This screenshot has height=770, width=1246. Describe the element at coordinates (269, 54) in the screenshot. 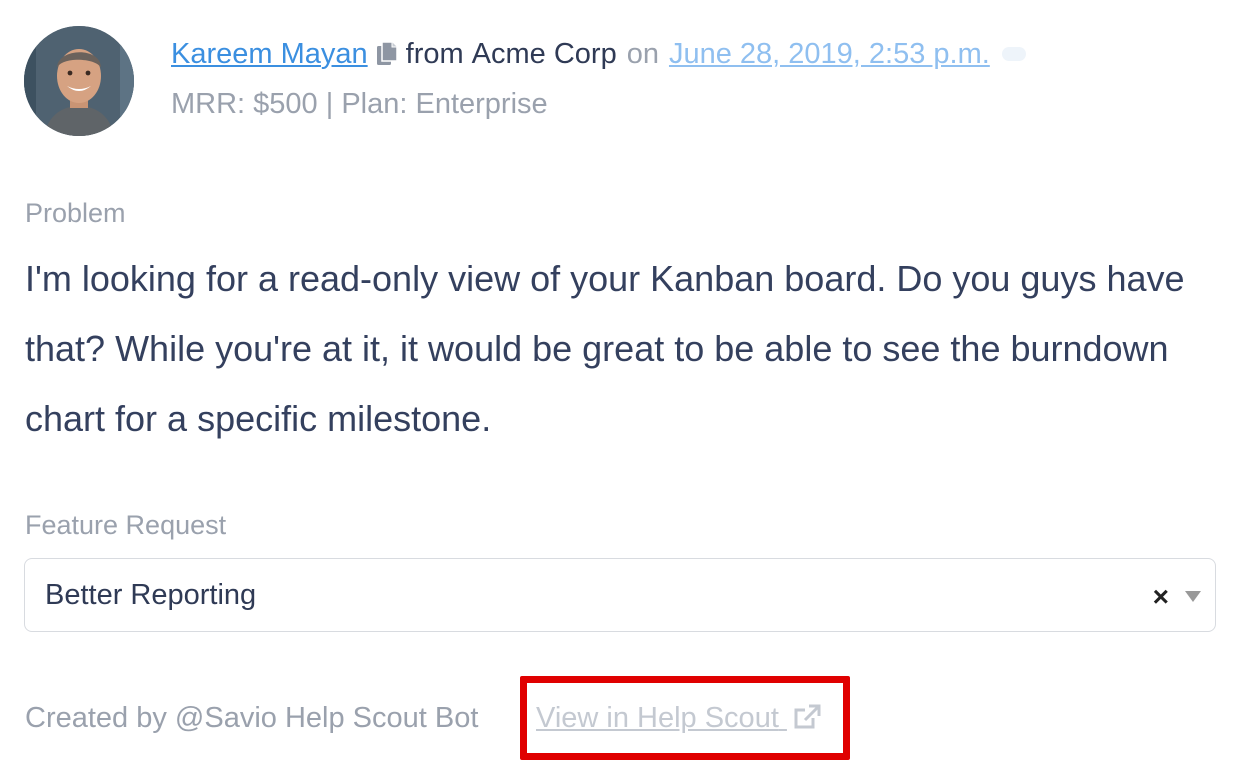

I see `author-link: Kareem Mayan` at that location.